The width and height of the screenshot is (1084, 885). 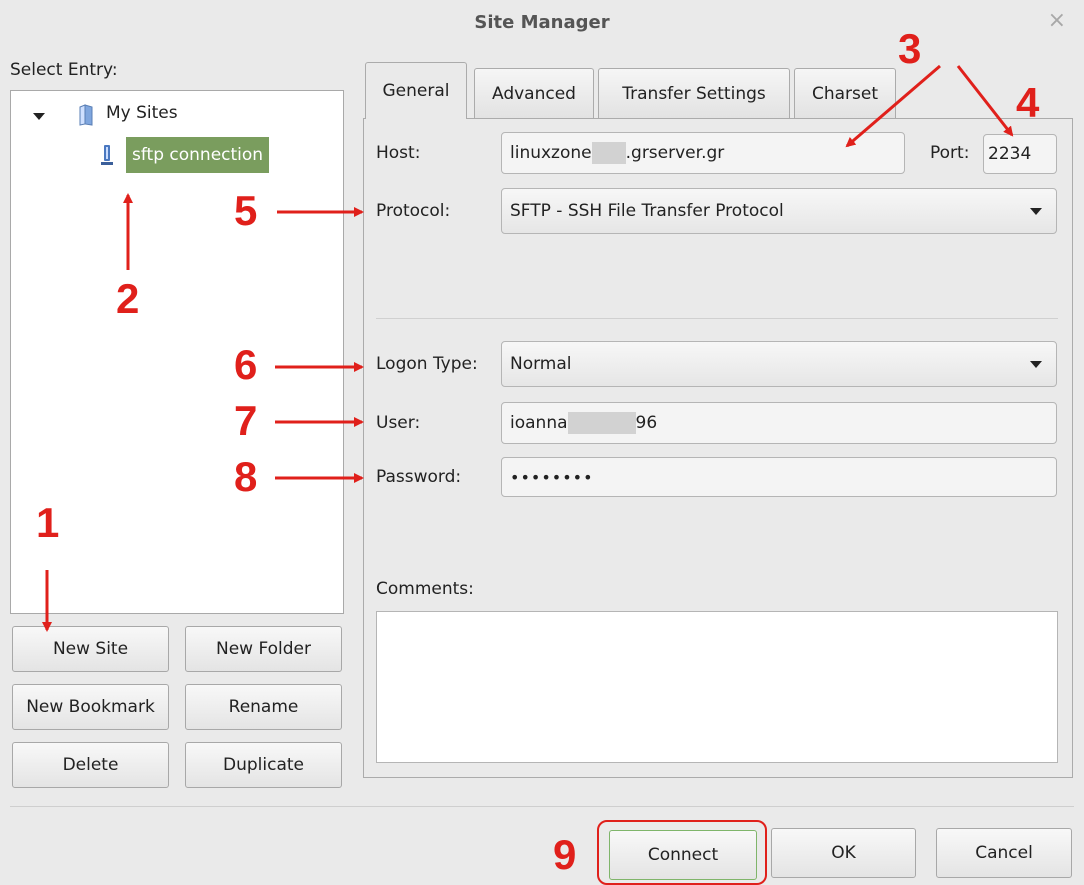 What do you see at coordinates (551, 153) in the screenshot?
I see `host-value-prefix: linuxzone` at bounding box center [551, 153].